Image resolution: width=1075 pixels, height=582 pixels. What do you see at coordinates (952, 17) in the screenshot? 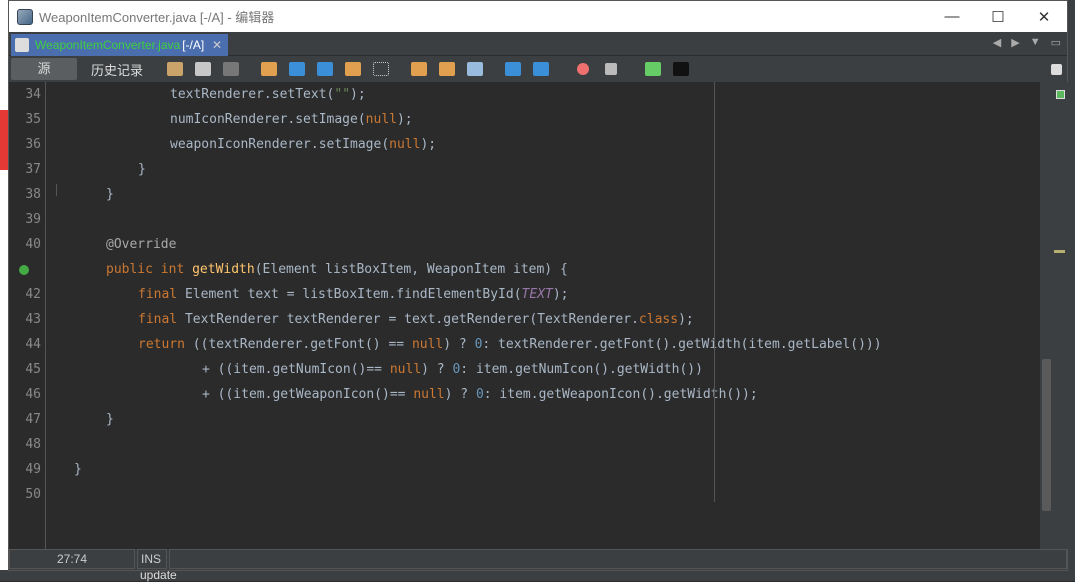
I see `minimize-button: —` at bounding box center [952, 17].